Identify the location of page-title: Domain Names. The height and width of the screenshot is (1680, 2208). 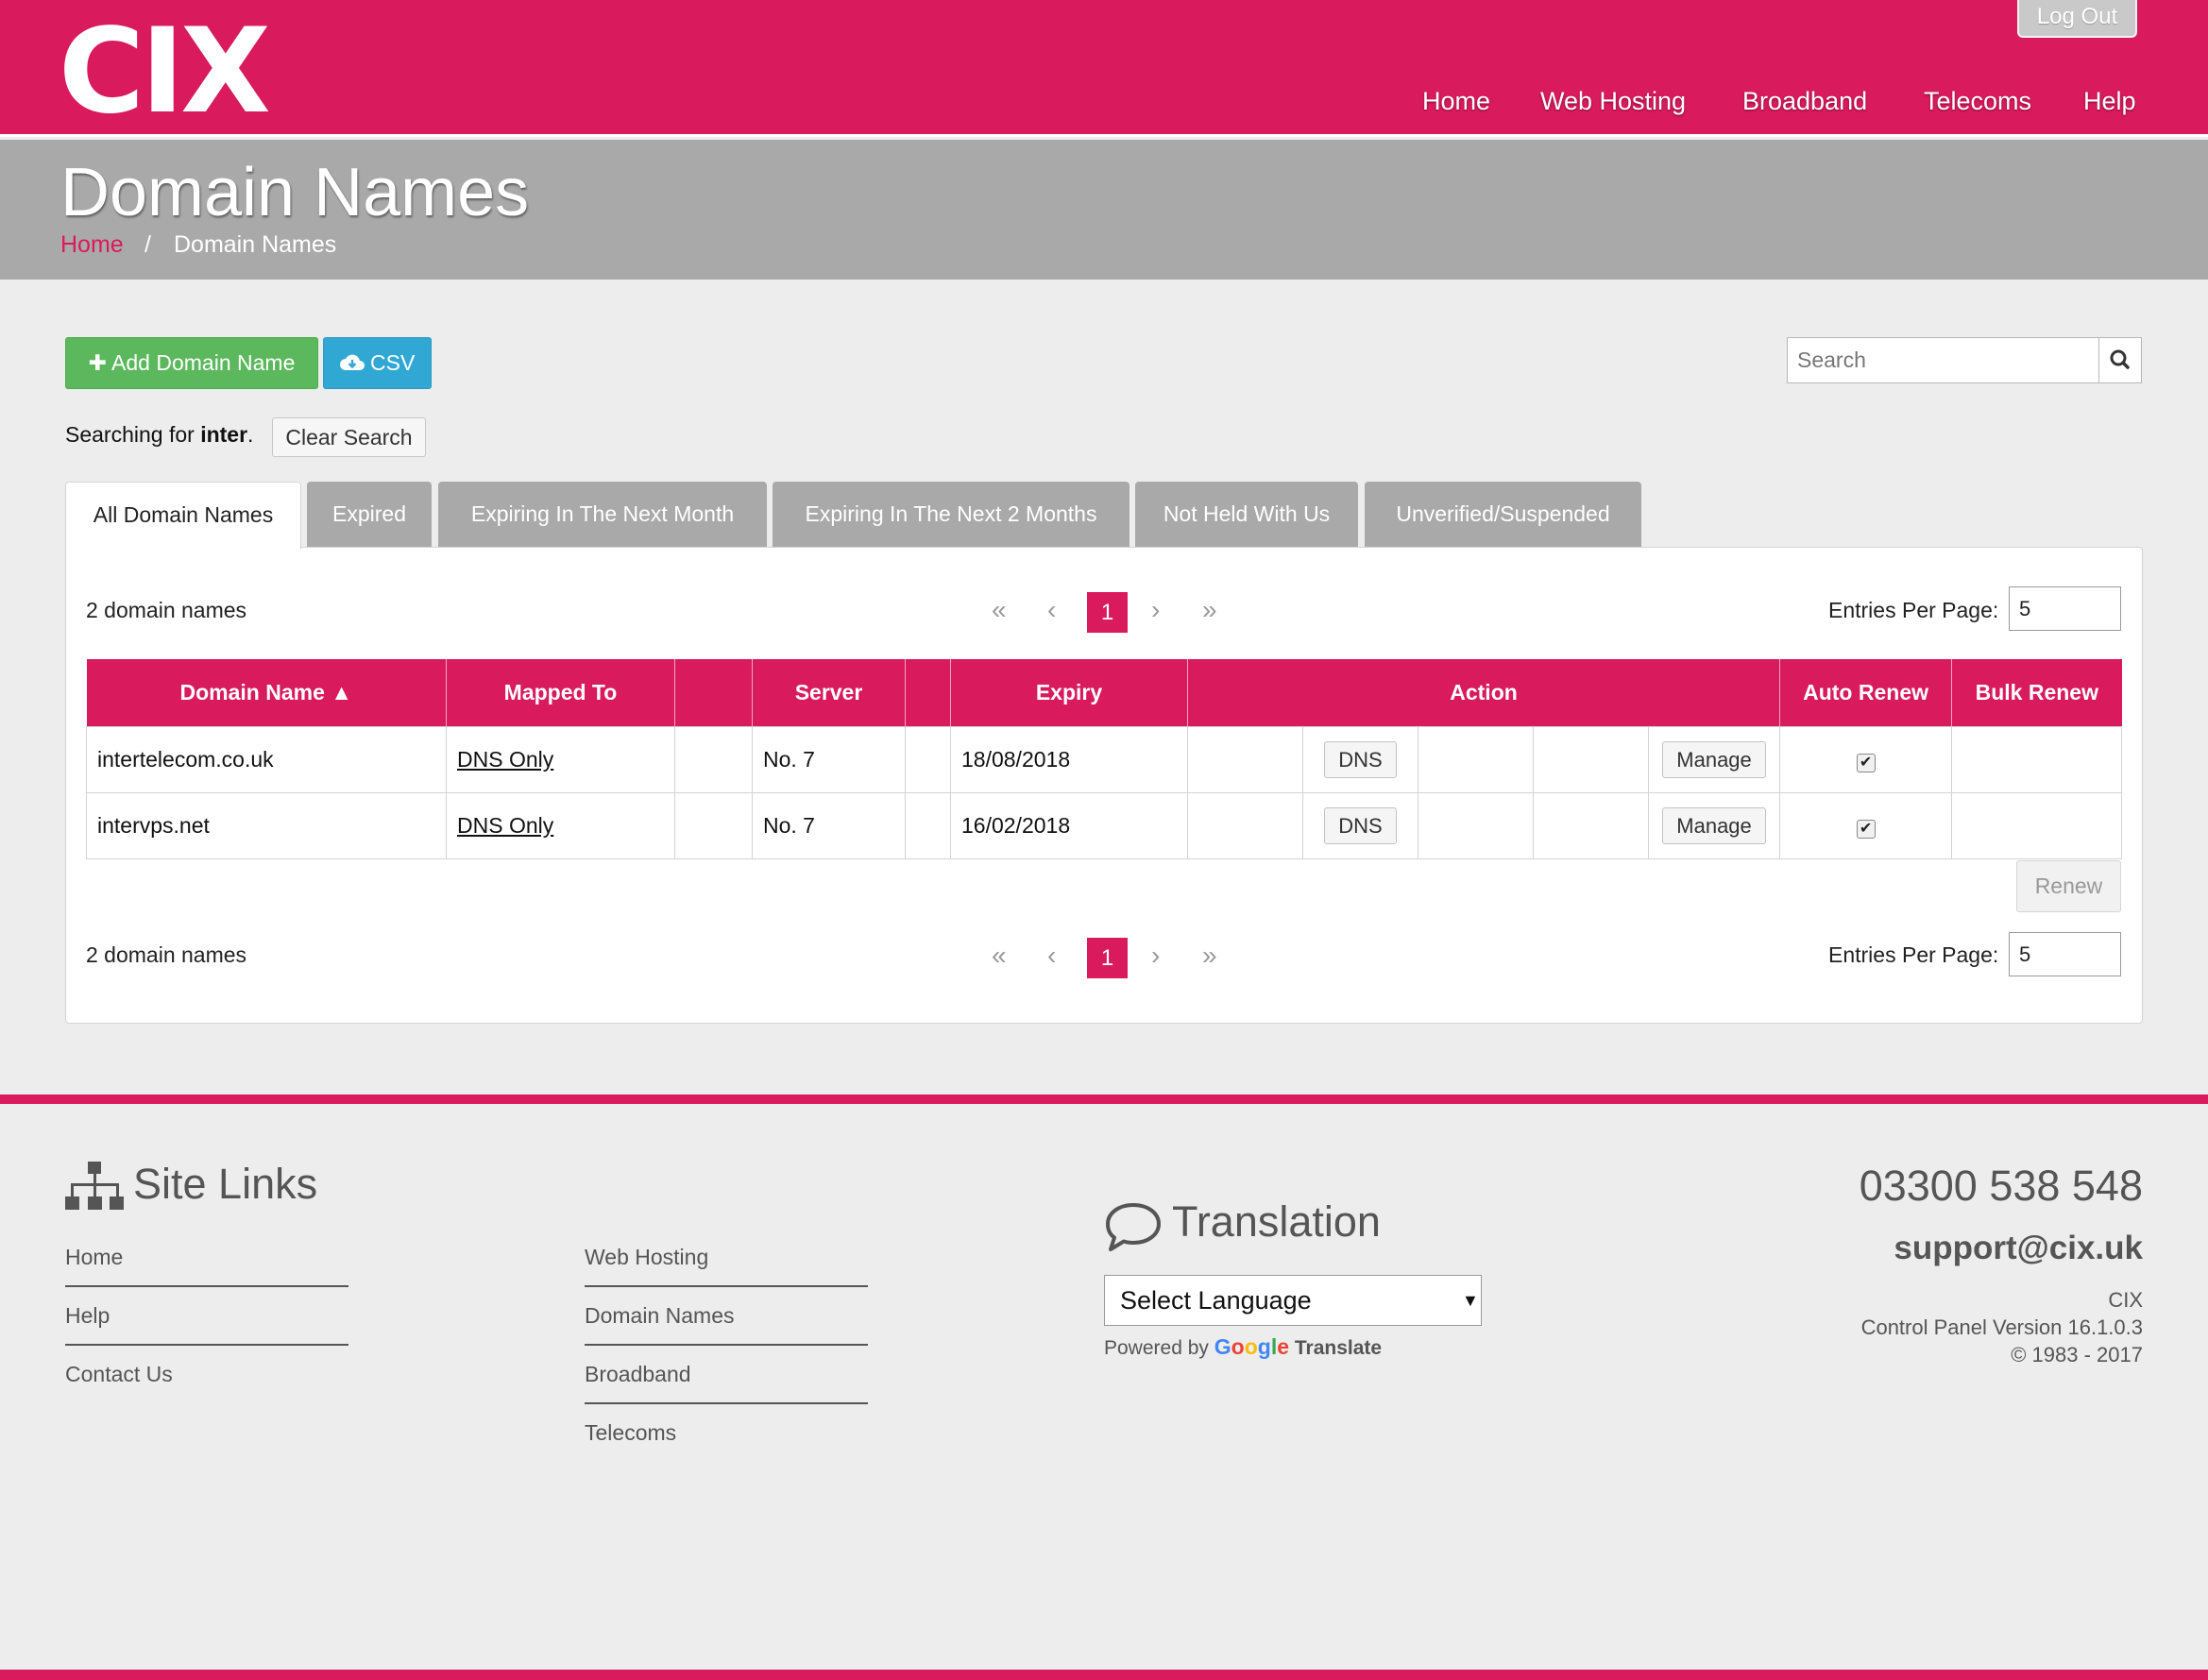
(295, 192).